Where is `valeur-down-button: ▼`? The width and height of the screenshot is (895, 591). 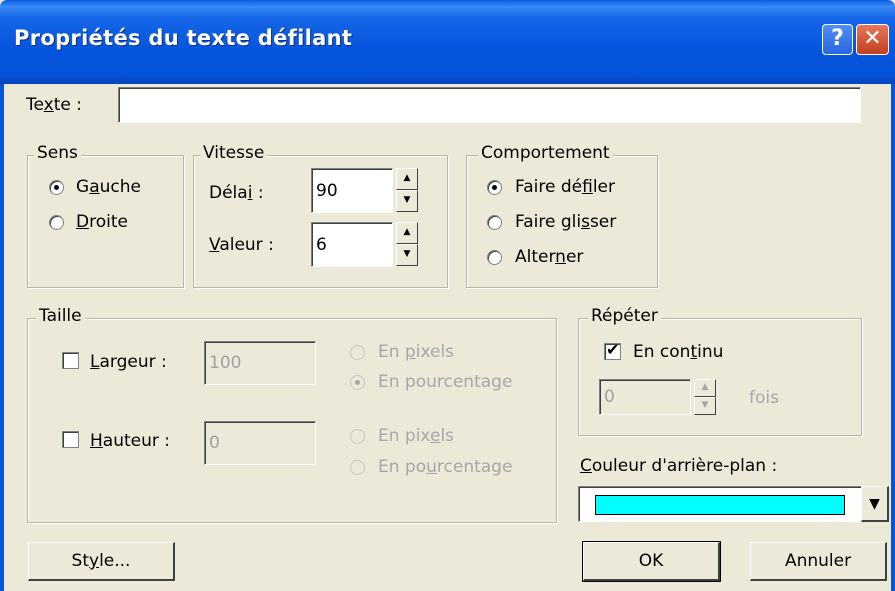
valeur-down-button: ▼ is located at coordinates (407, 255).